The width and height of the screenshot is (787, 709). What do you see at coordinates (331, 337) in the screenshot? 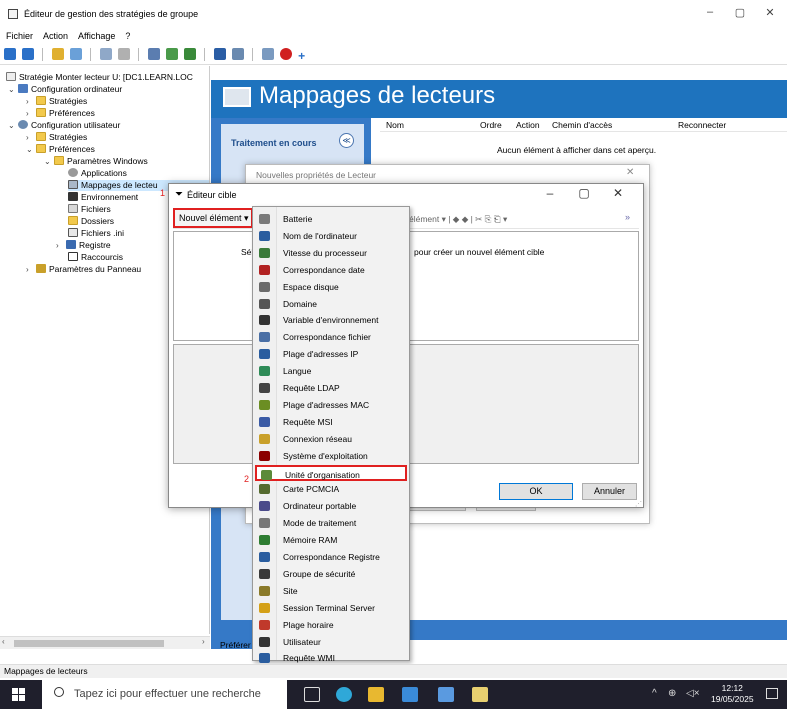
I see `menu-item-file-match: Correspondance fichier` at bounding box center [331, 337].